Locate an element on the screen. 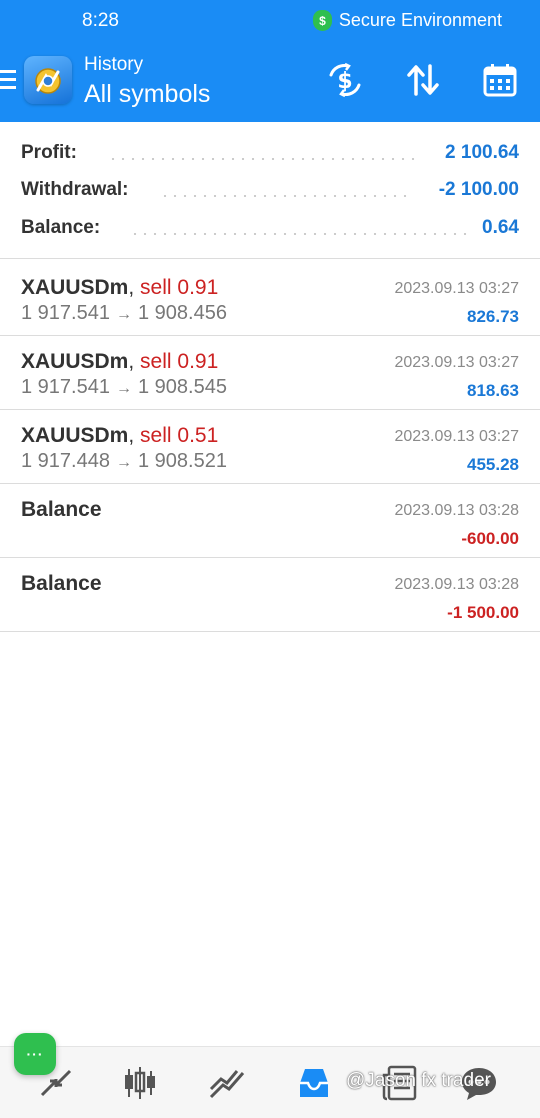 This screenshot has width=540, height=1118. summary-row-balance: Balance: 0.64 is located at coordinates (270, 232).